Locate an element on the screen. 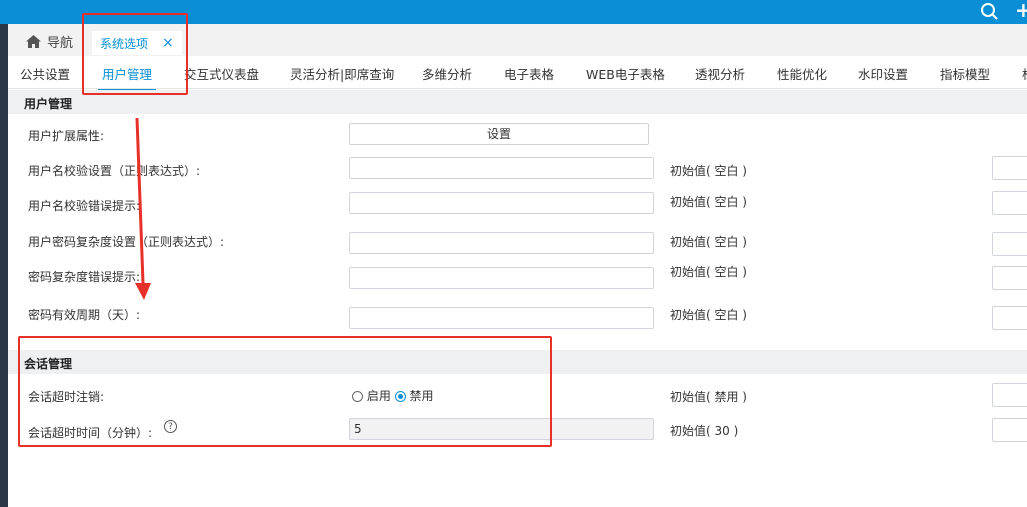  password-regex-init: 初始值( 空白 ) is located at coordinates (708, 242).